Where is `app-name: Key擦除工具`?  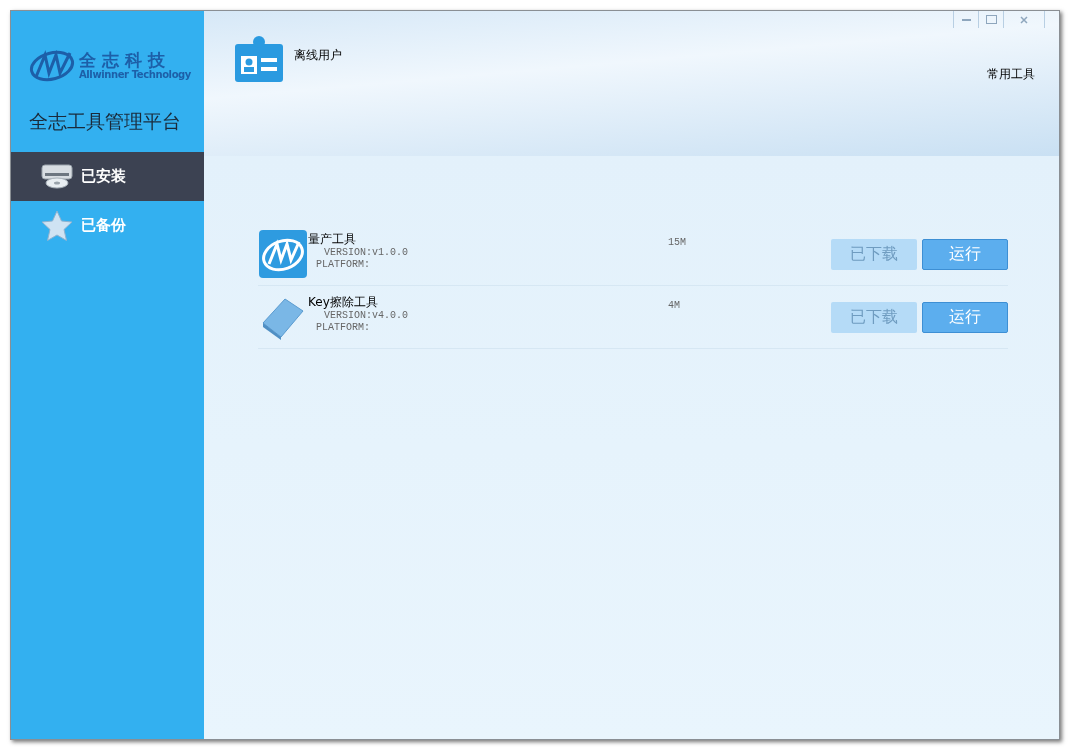
app-name: Key擦除工具 is located at coordinates (343, 302).